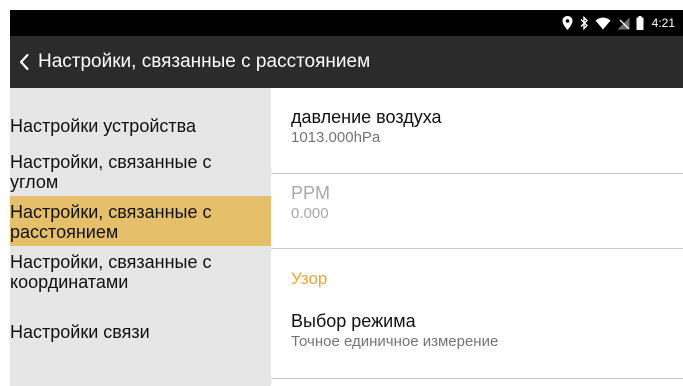 This screenshot has height=386, width=683. Describe the element at coordinates (366, 117) in the screenshot. I see `setting-title: давление воздуха` at that location.